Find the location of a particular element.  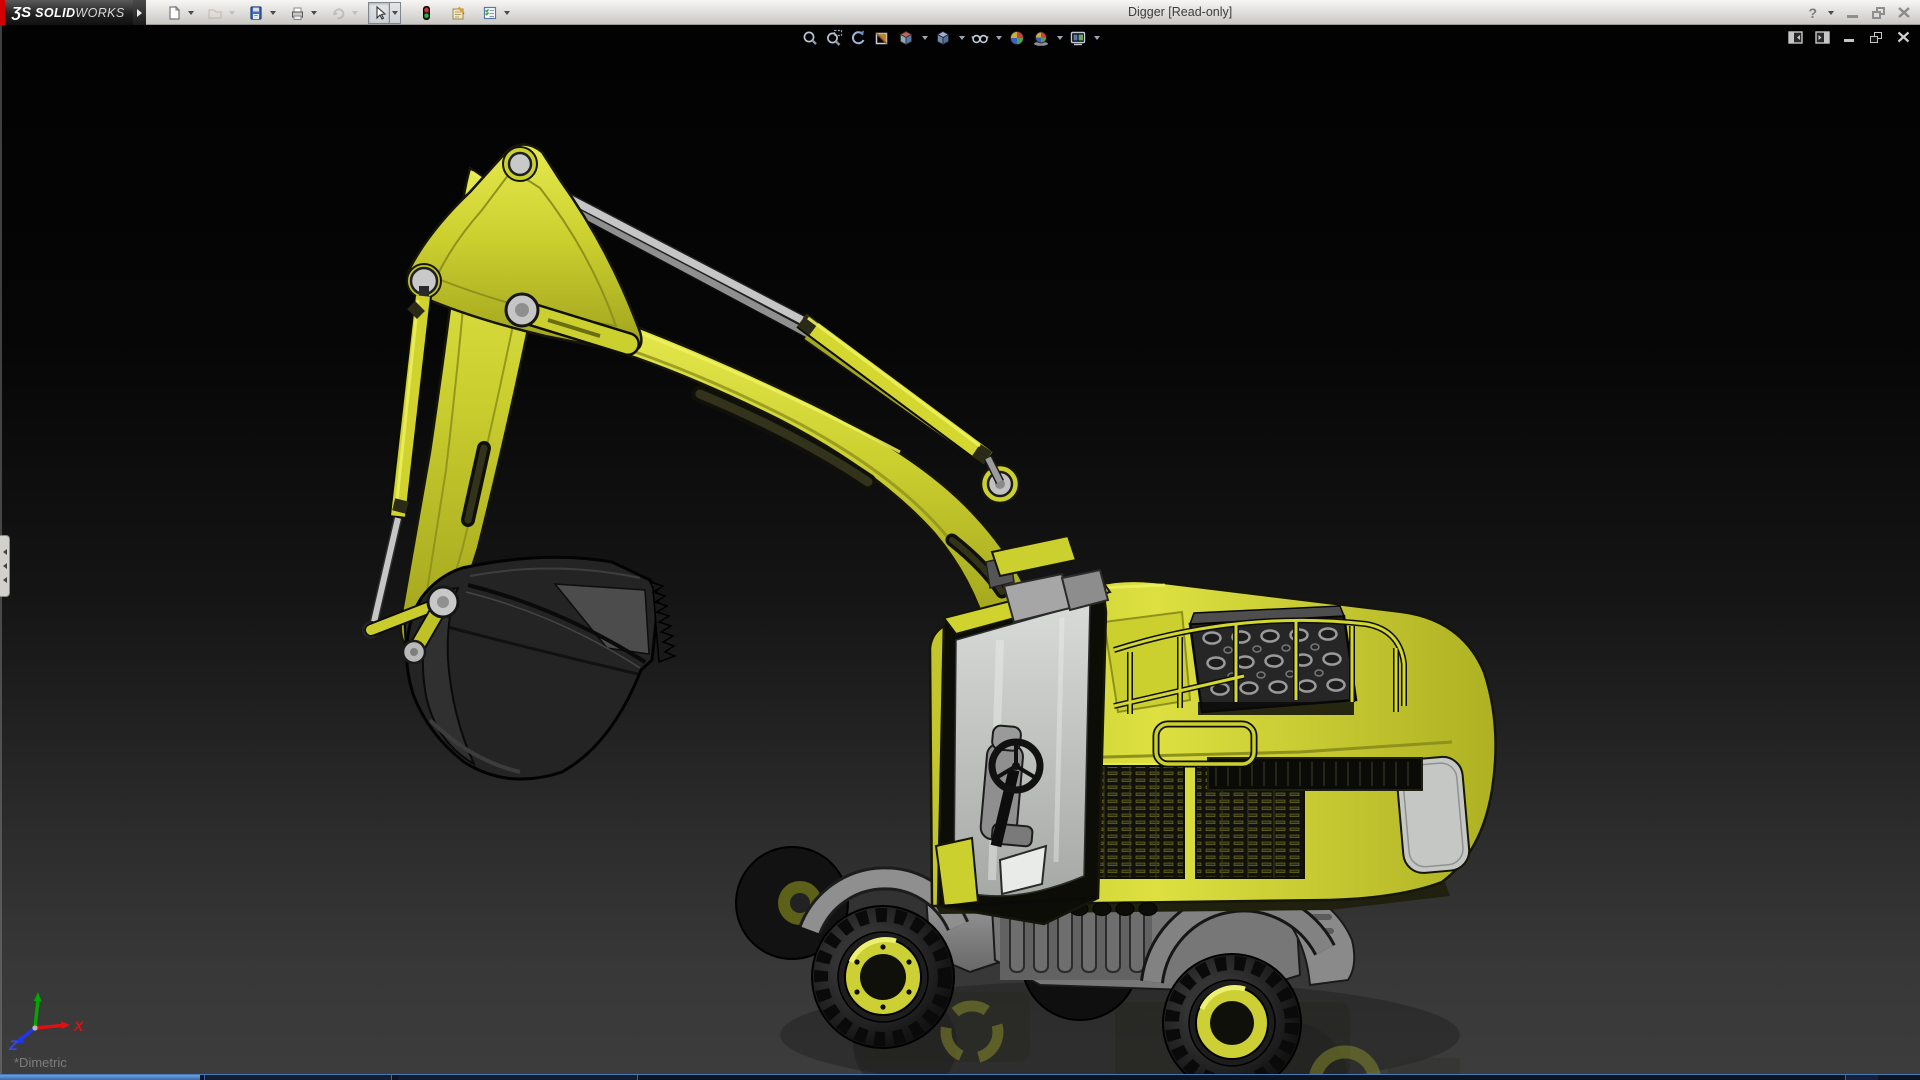

print-icon is located at coordinates (297, 13).